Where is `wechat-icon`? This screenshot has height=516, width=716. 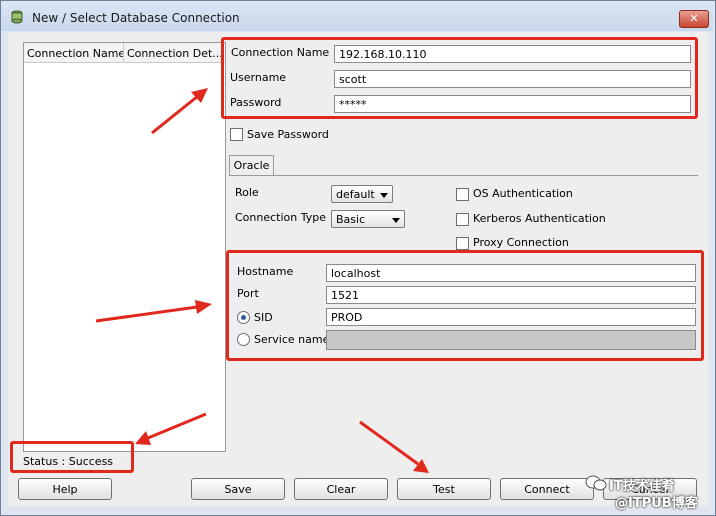
wechat-icon is located at coordinates (596, 483).